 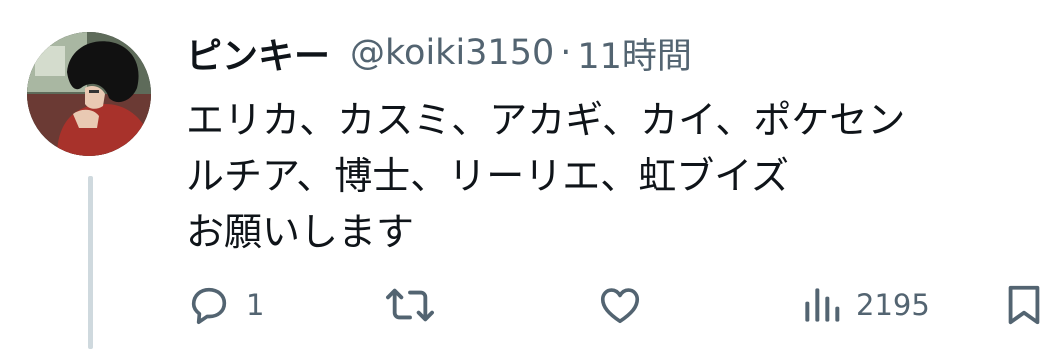 What do you see at coordinates (546, 120) in the screenshot?
I see `post-text-line: エリカ、カスミ、アカギ、カイ、ポケセン` at bounding box center [546, 120].